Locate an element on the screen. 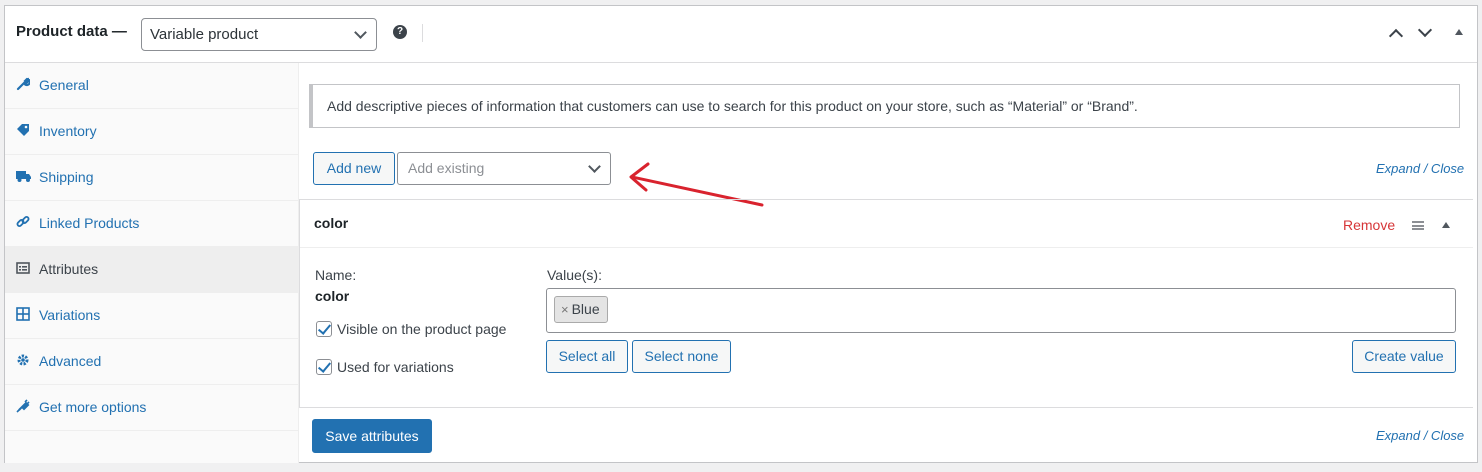  product-type-value: Variable product is located at coordinates (204, 34).